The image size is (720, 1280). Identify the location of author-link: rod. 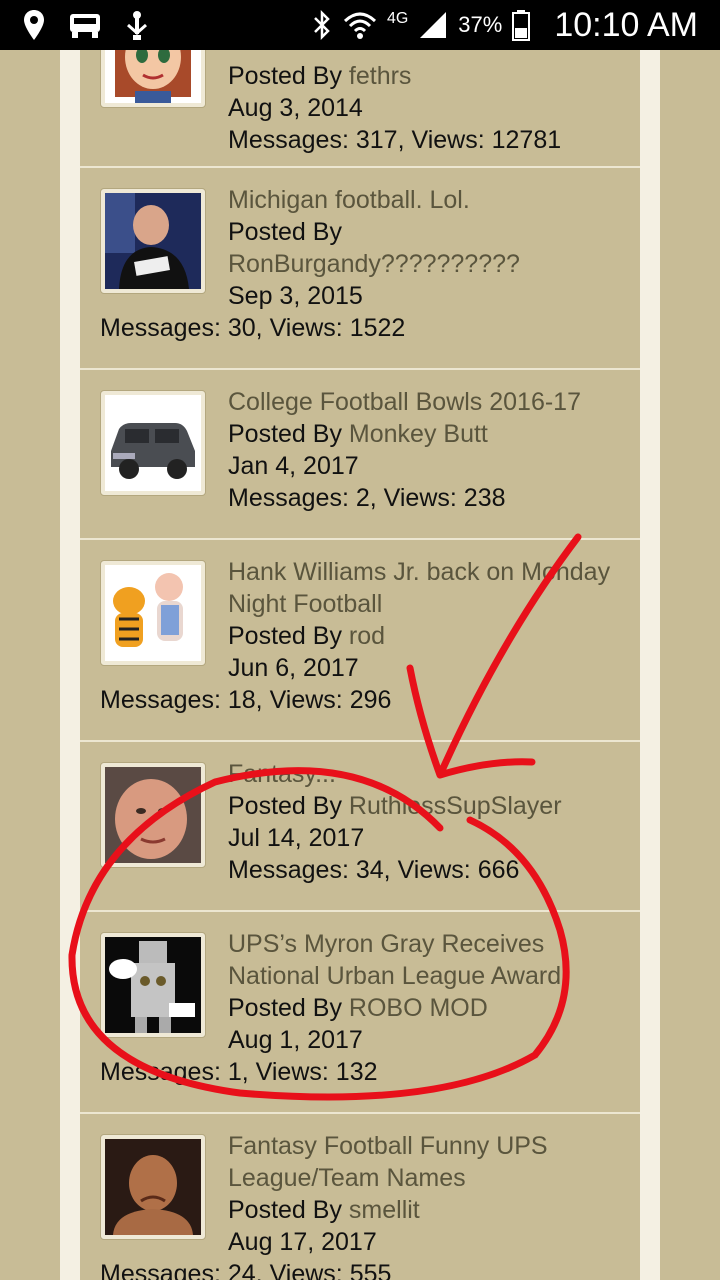
(367, 636).